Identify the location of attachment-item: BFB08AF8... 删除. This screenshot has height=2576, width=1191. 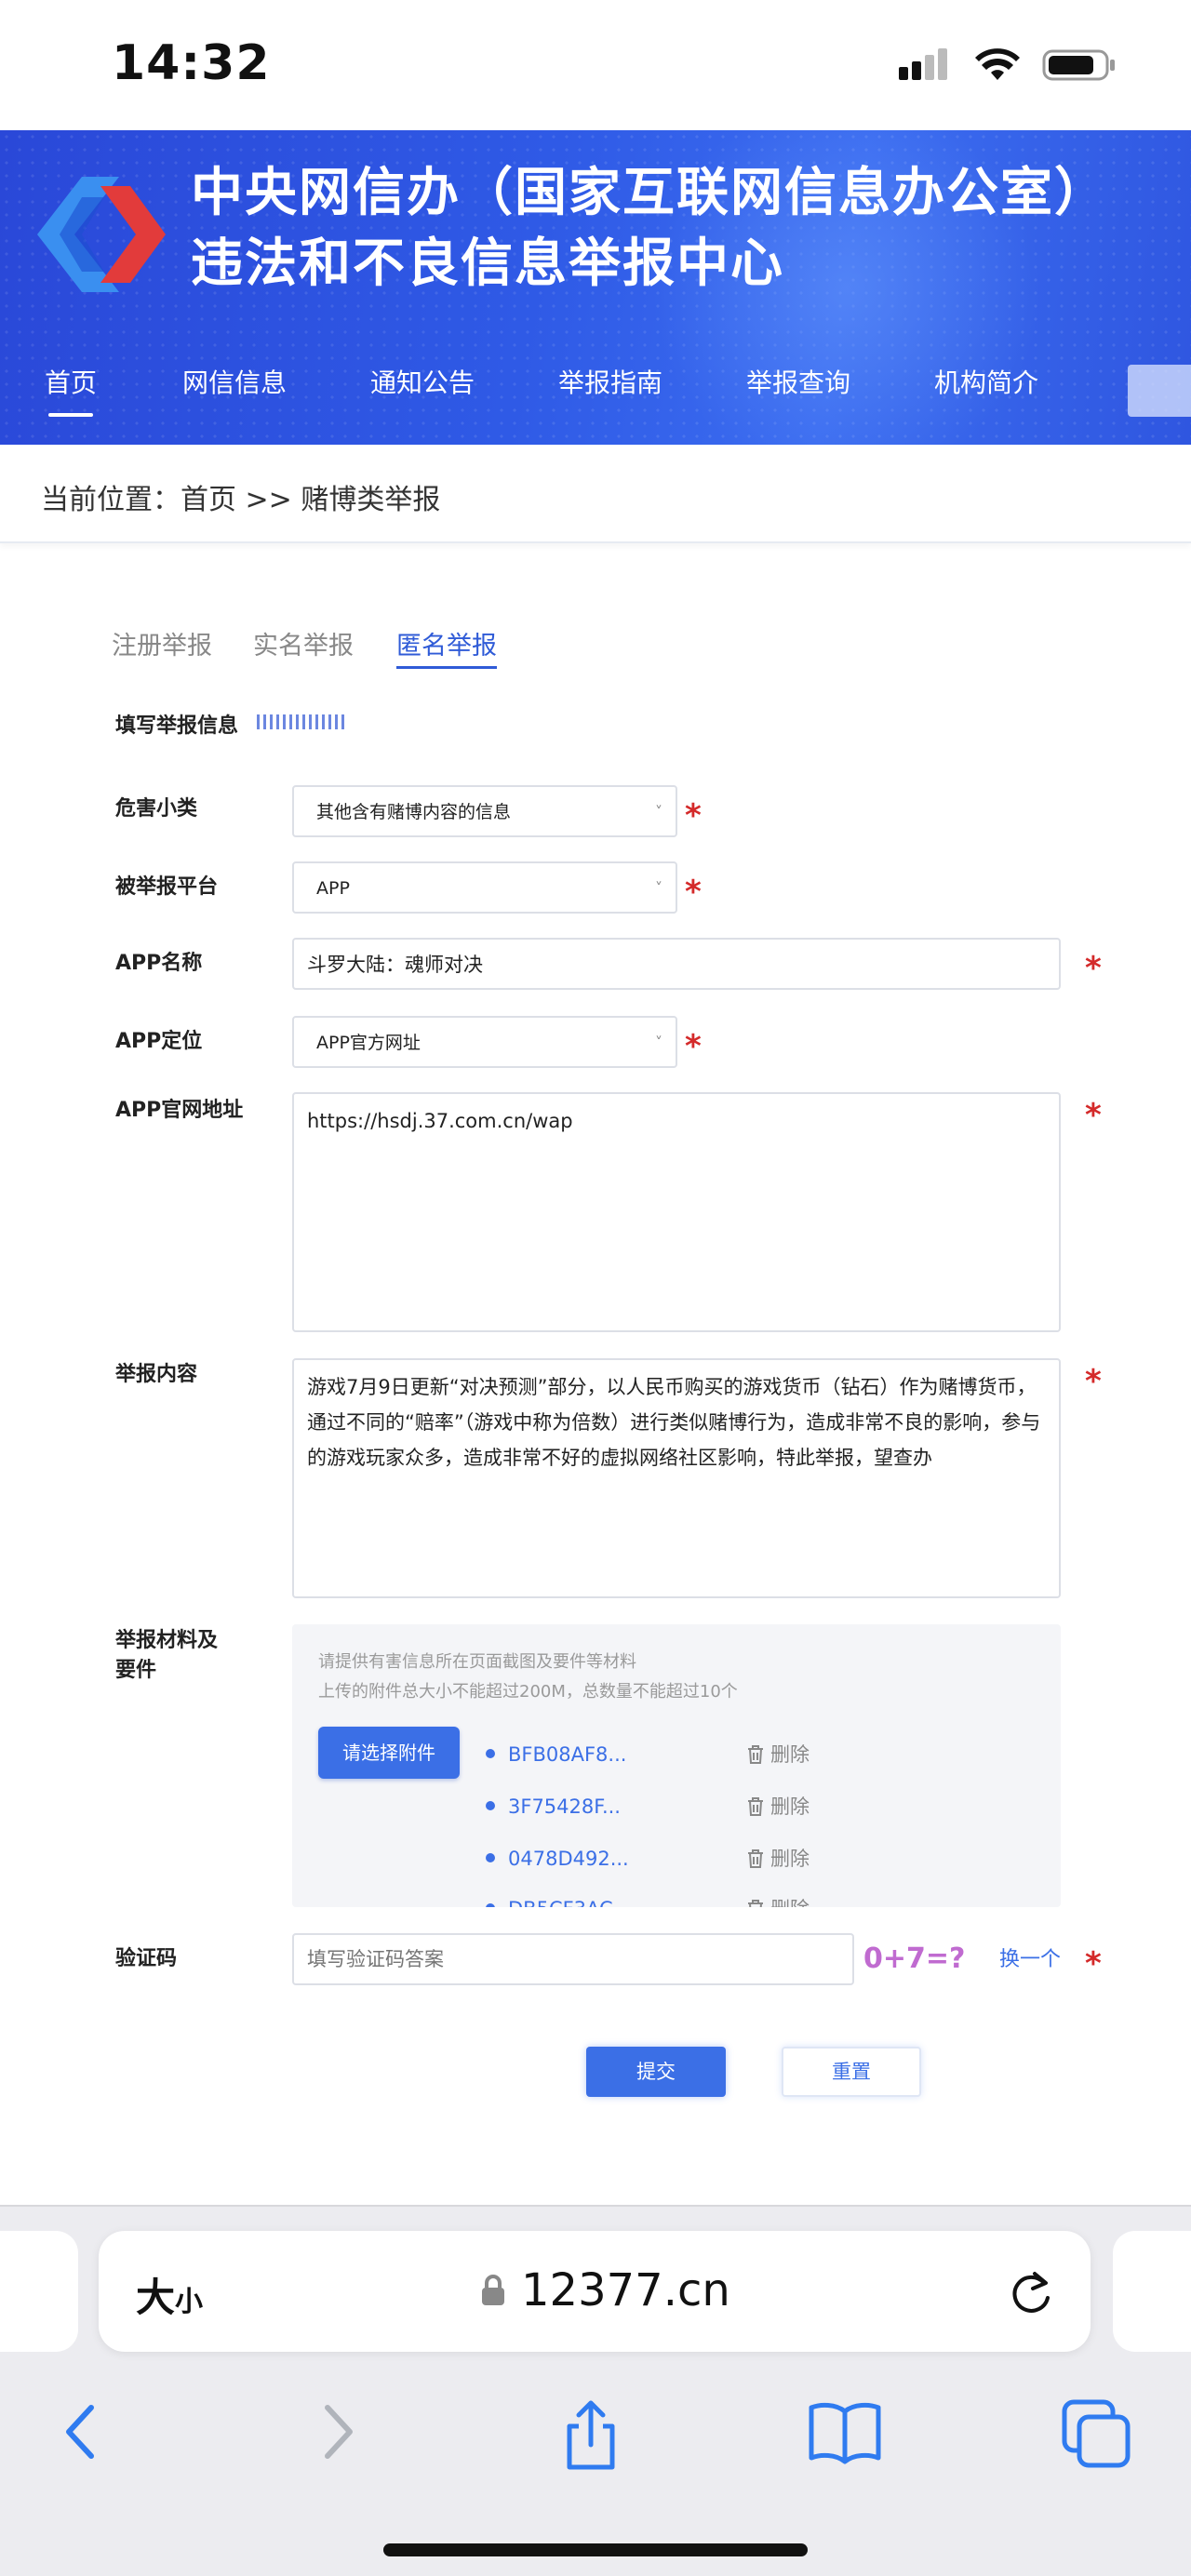
(765, 1754).